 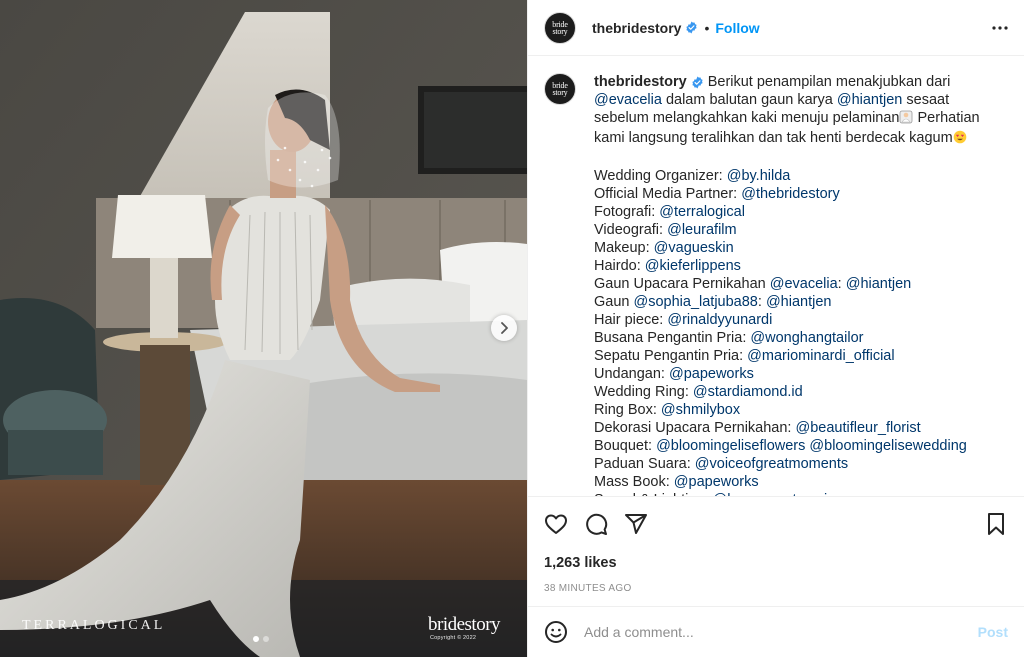 What do you see at coordinates (672, 338) in the screenshot?
I see `caption-text-segment: Busana Pengantin Pria:` at bounding box center [672, 338].